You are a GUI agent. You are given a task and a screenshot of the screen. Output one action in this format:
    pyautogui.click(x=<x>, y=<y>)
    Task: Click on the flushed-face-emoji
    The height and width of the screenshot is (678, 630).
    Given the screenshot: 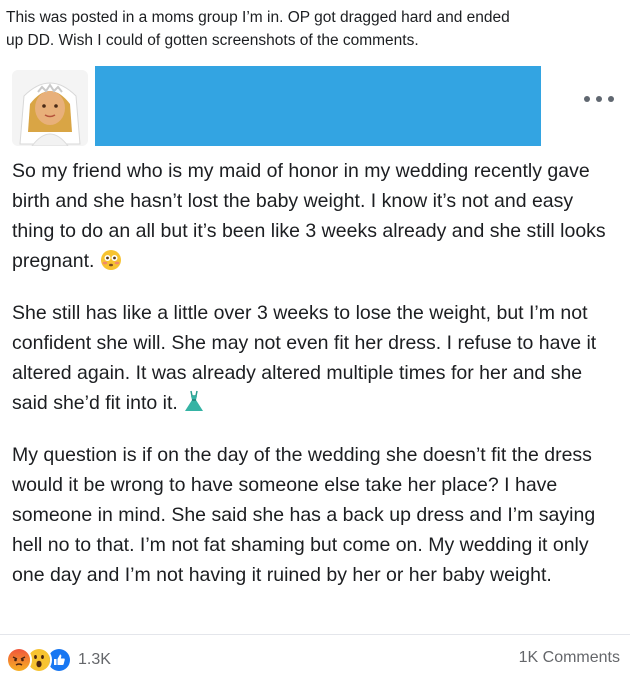 What is the action you would take?
    pyautogui.click(x=111, y=264)
    